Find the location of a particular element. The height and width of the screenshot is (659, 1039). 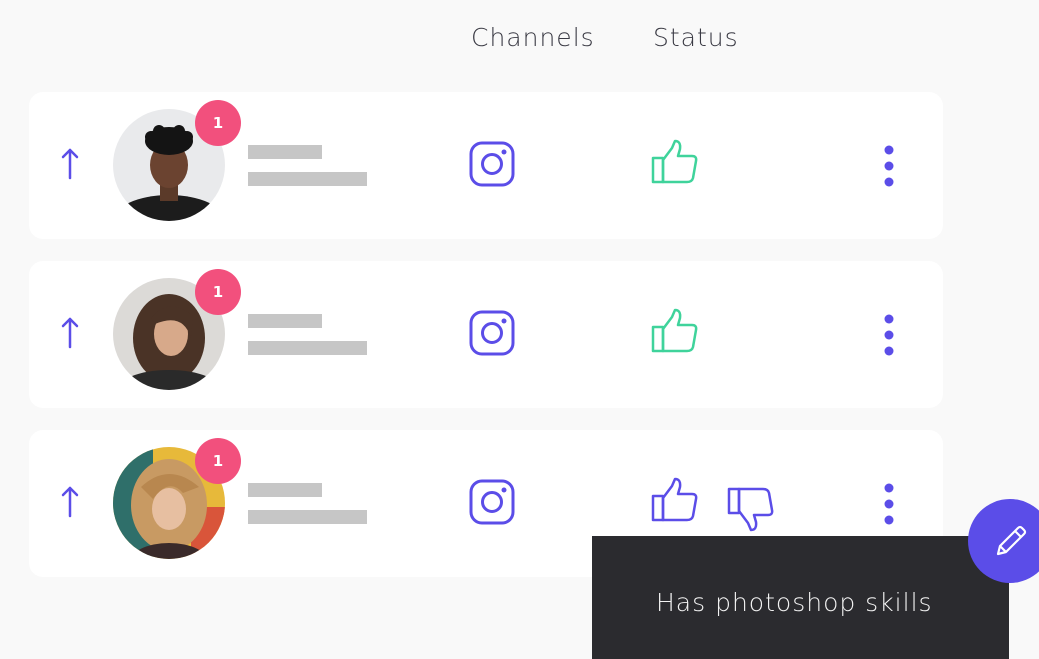

pencil-icon is located at coordinates (1011, 540).